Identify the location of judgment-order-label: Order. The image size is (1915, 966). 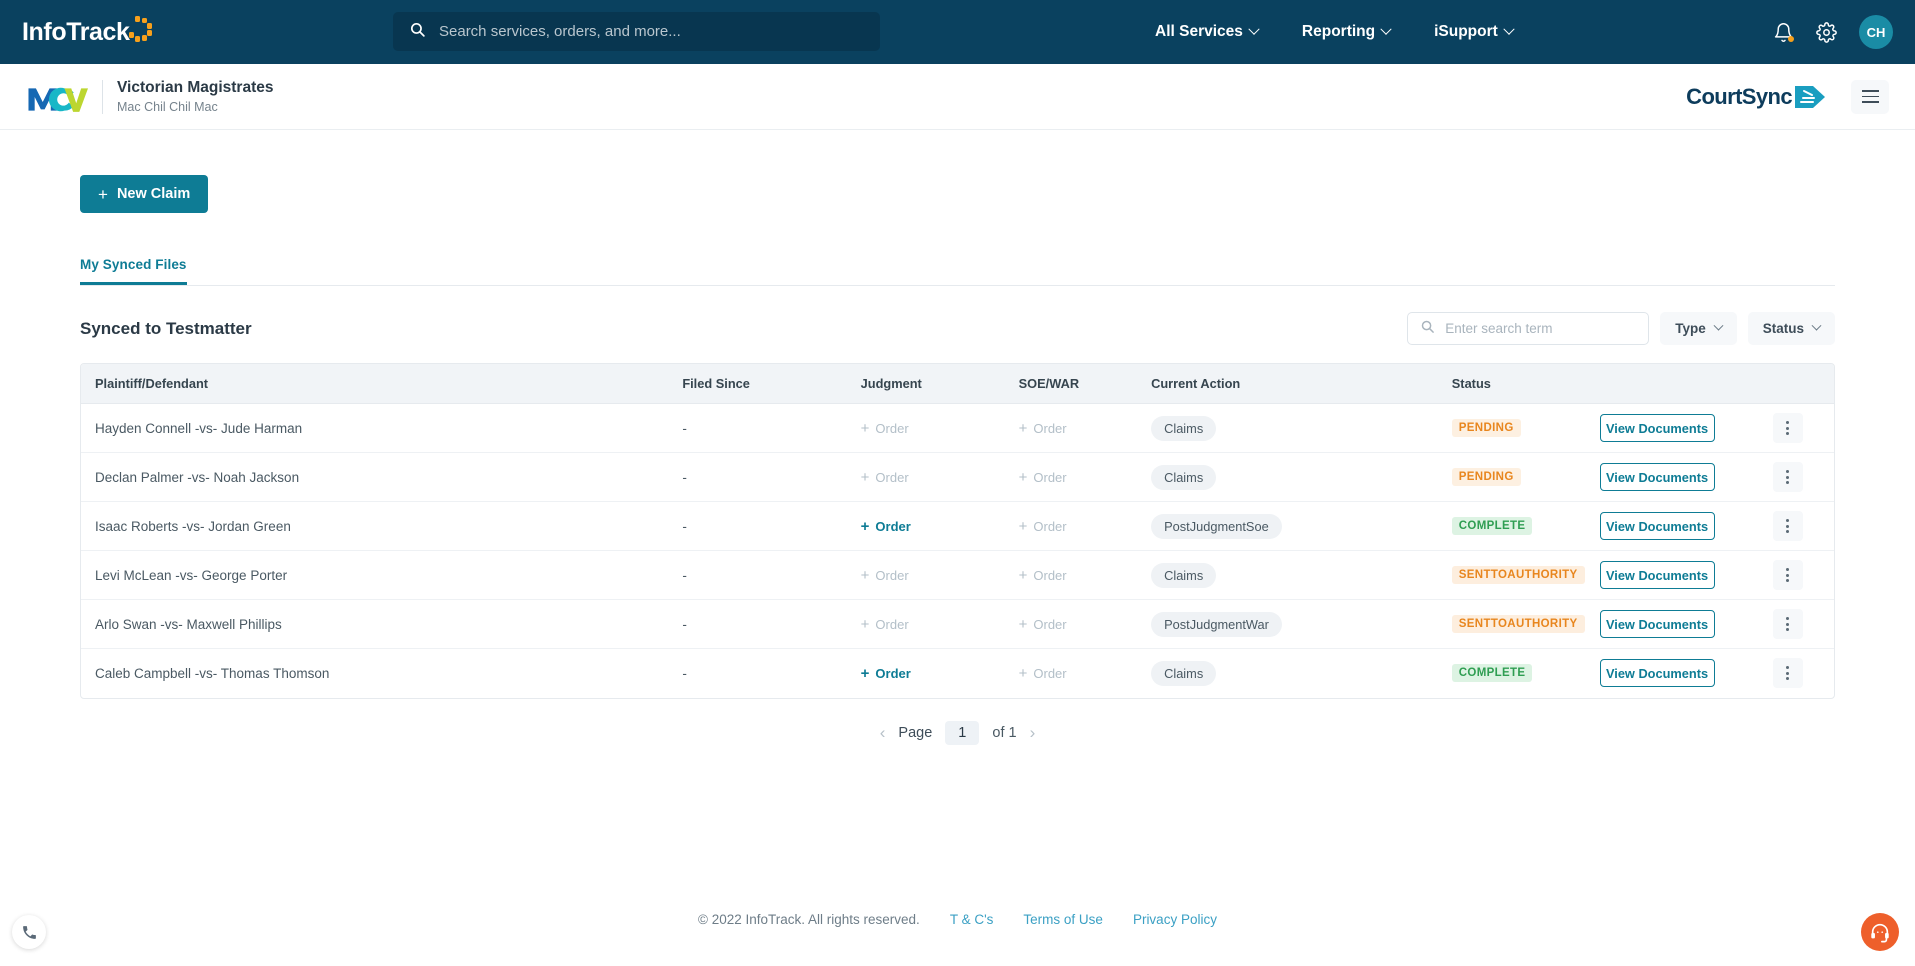
(892, 428).